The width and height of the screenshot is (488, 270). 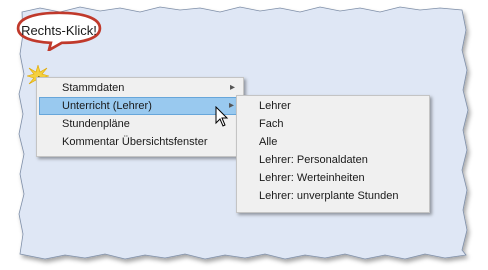 What do you see at coordinates (135, 142) in the screenshot?
I see `menu-item-label: Kommentar Übersichtsfenster` at bounding box center [135, 142].